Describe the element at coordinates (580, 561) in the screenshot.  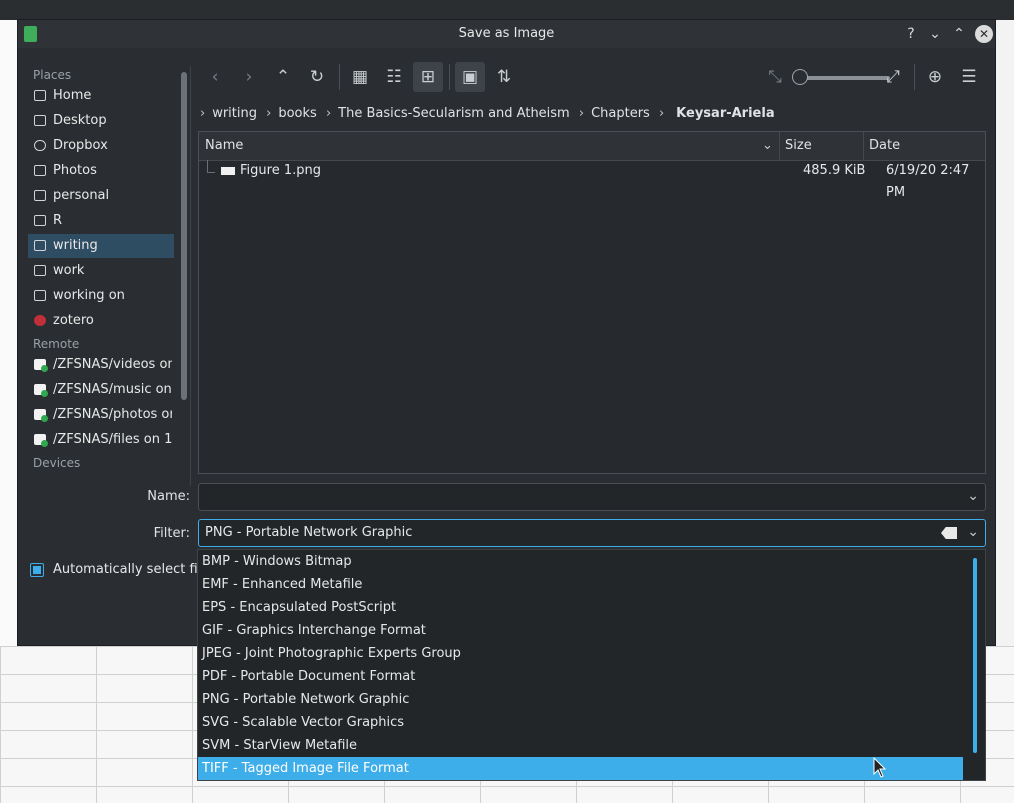
I see `filter-option: BMP - Windows Bitmap` at that location.